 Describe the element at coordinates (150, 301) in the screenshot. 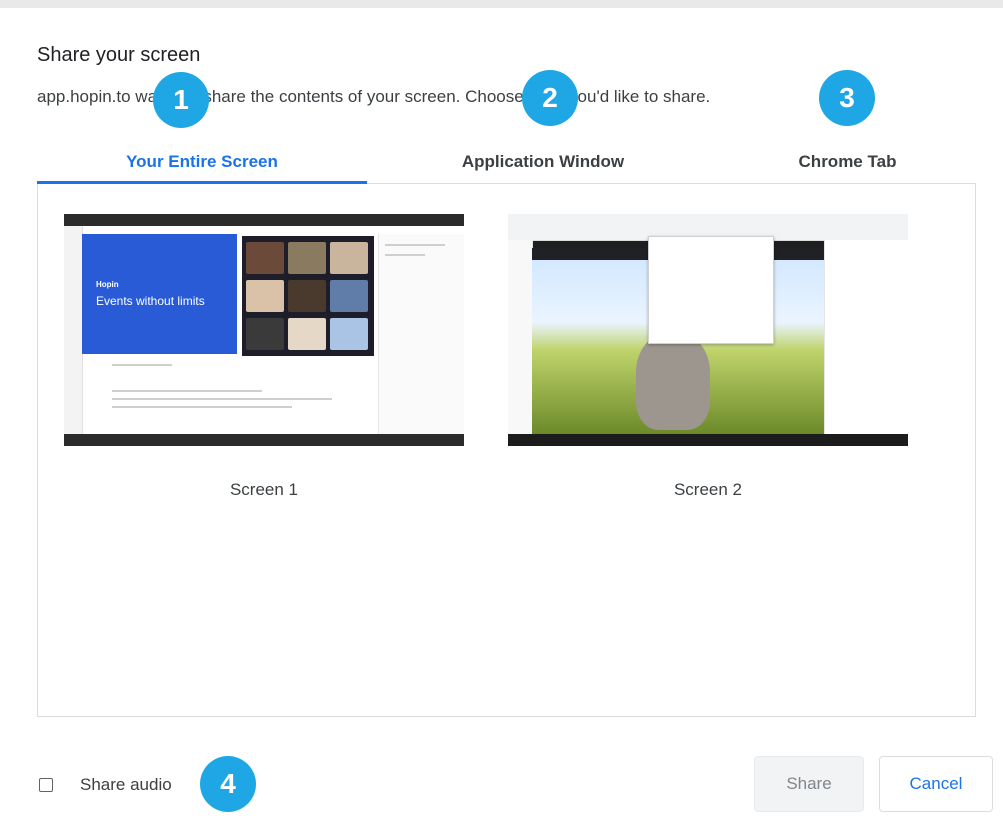

I see `preview-hero-text: Events without limits` at that location.